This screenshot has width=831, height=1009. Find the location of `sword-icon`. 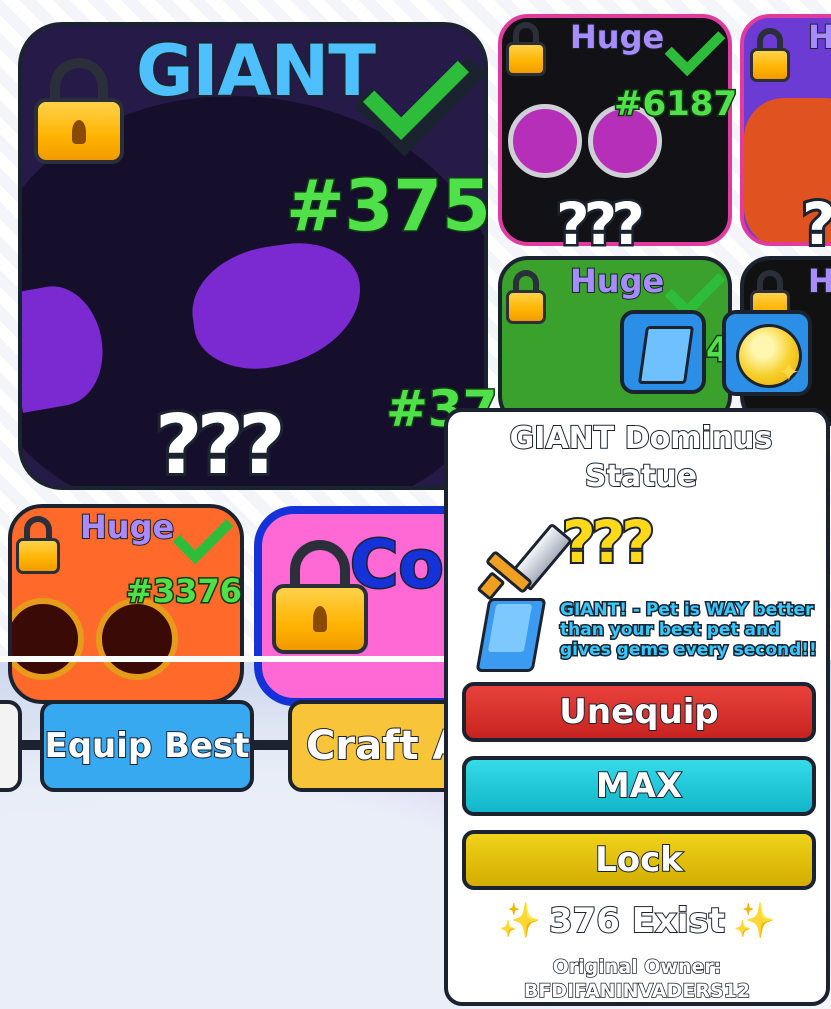

sword-icon is located at coordinates (525, 558).